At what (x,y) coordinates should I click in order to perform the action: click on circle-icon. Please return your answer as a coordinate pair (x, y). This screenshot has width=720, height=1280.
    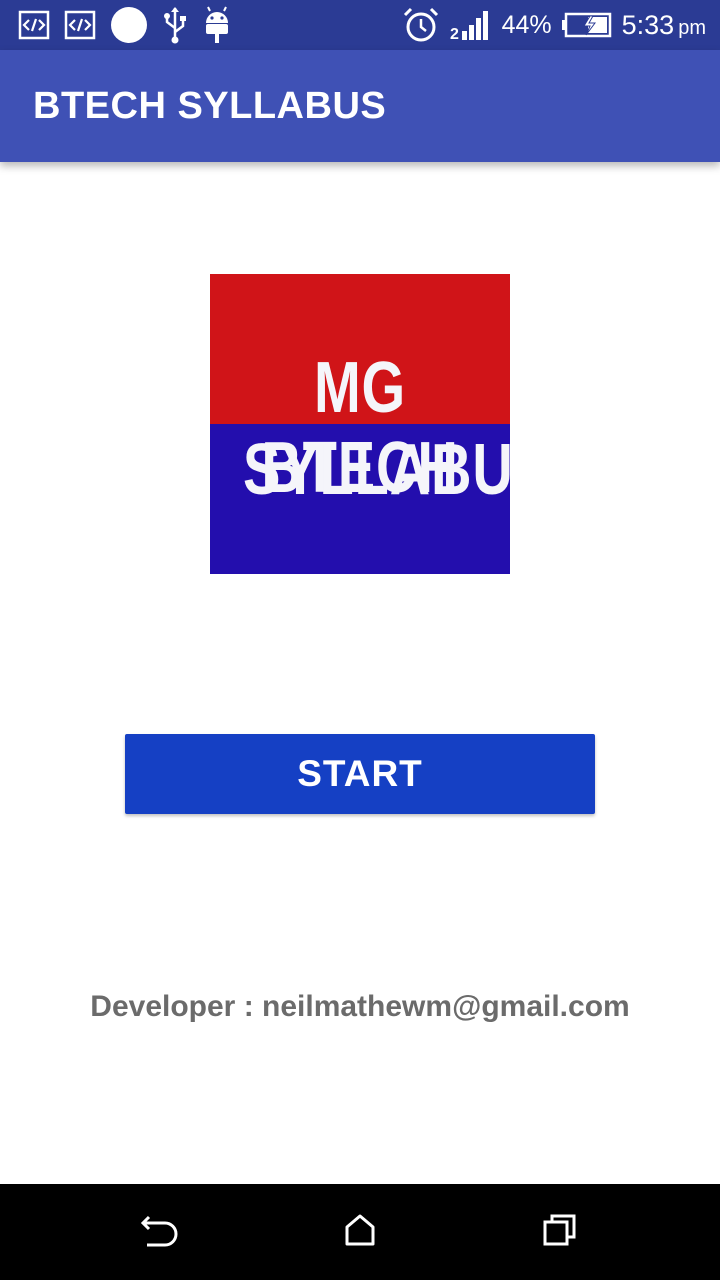
    Looking at the image, I should click on (129, 25).